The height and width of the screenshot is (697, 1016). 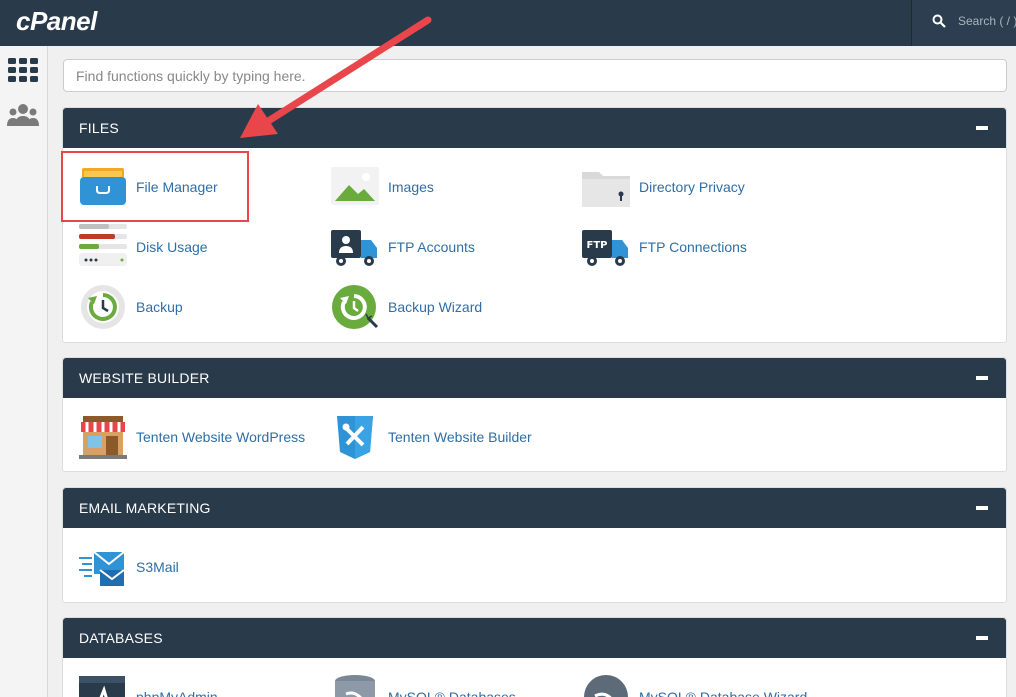 I want to click on ftp-connections-icon: FTP, so click(x=605, y=248).